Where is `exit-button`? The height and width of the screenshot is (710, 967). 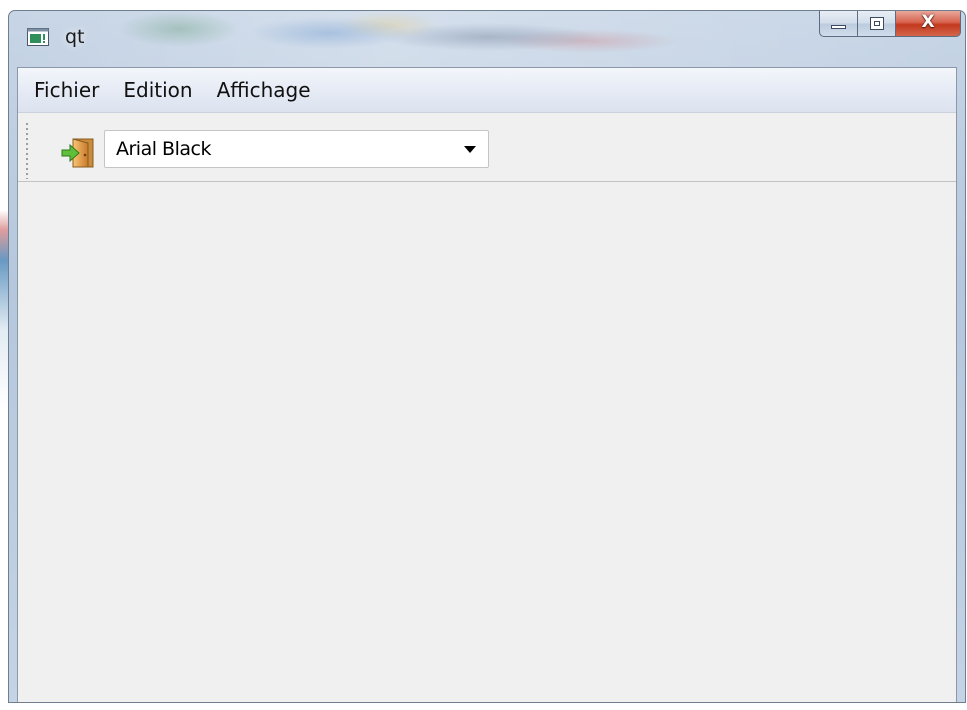 exit-button is located at coordinates (78, 153).